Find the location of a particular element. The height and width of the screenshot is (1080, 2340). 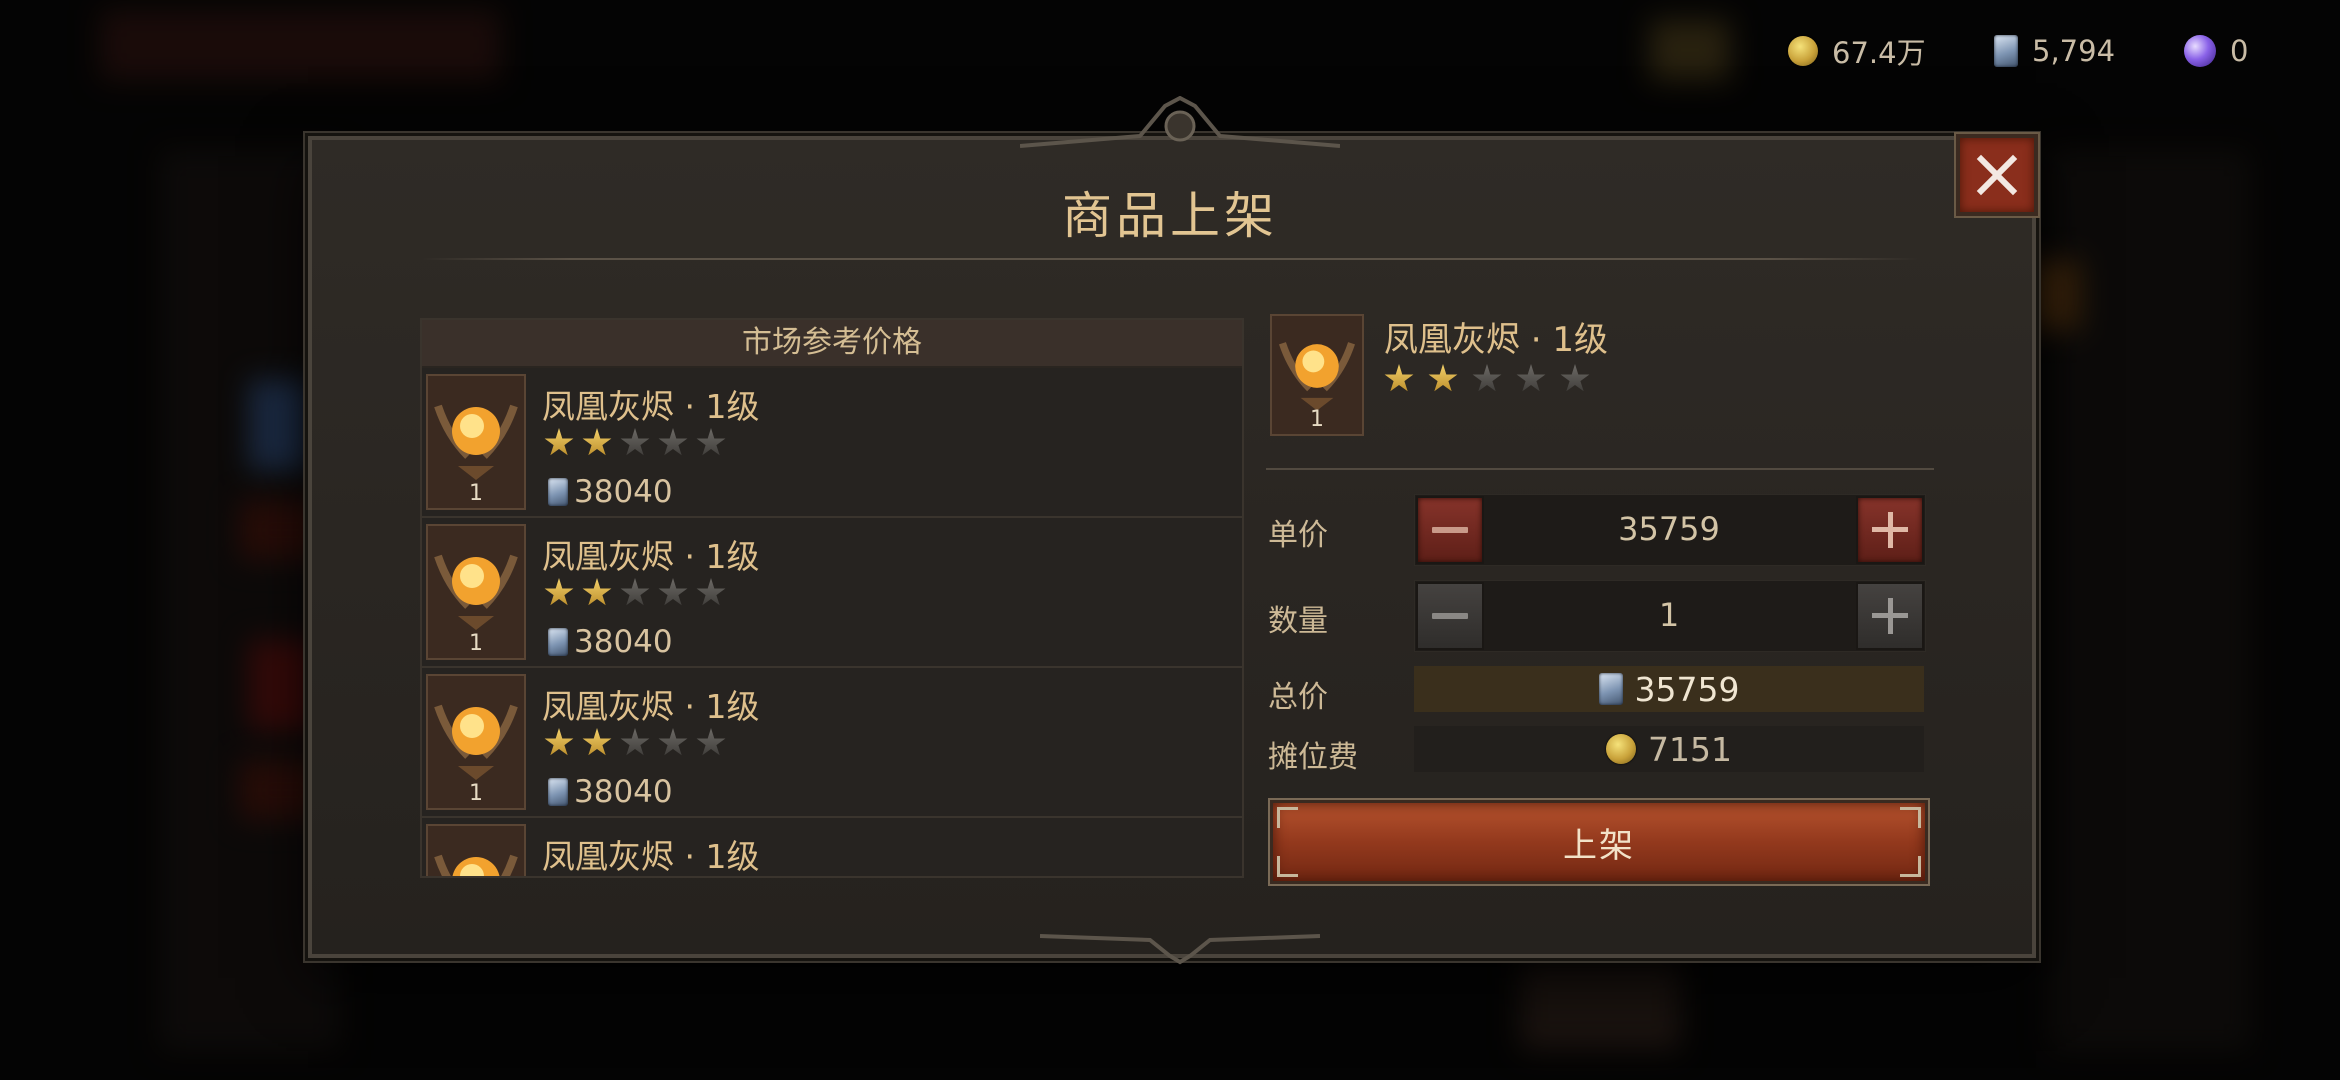

quantity-increase-button is located at coordinates (1890, 616).